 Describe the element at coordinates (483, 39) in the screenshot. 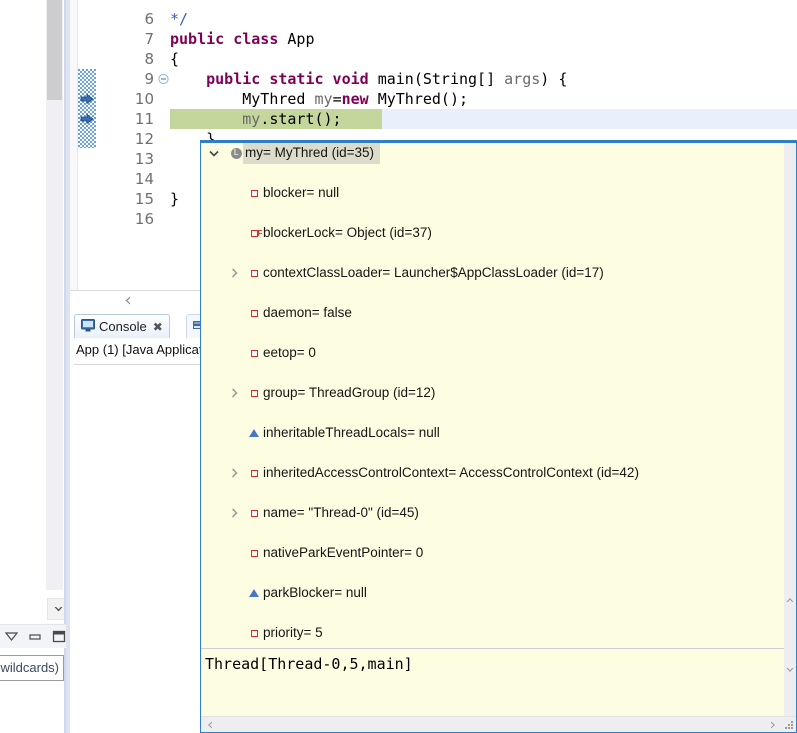

I see `code-line: public class App` at that location.